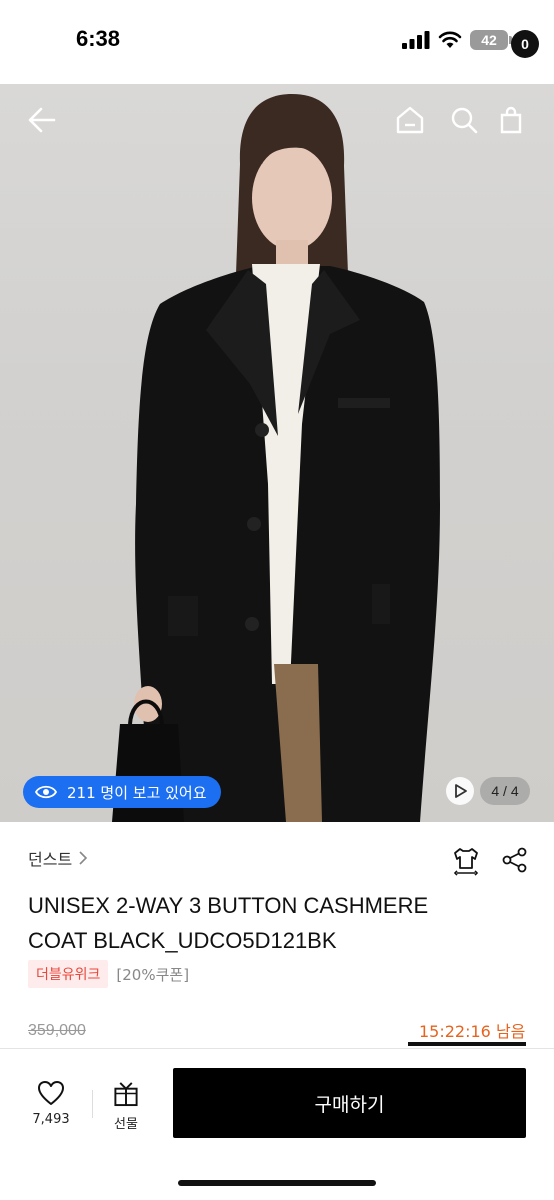 This screenshot has height=1200, width=554. Describe the element at coordinates (51, 1119) in the screenshot. I see `like-count: 7,493` at that location.